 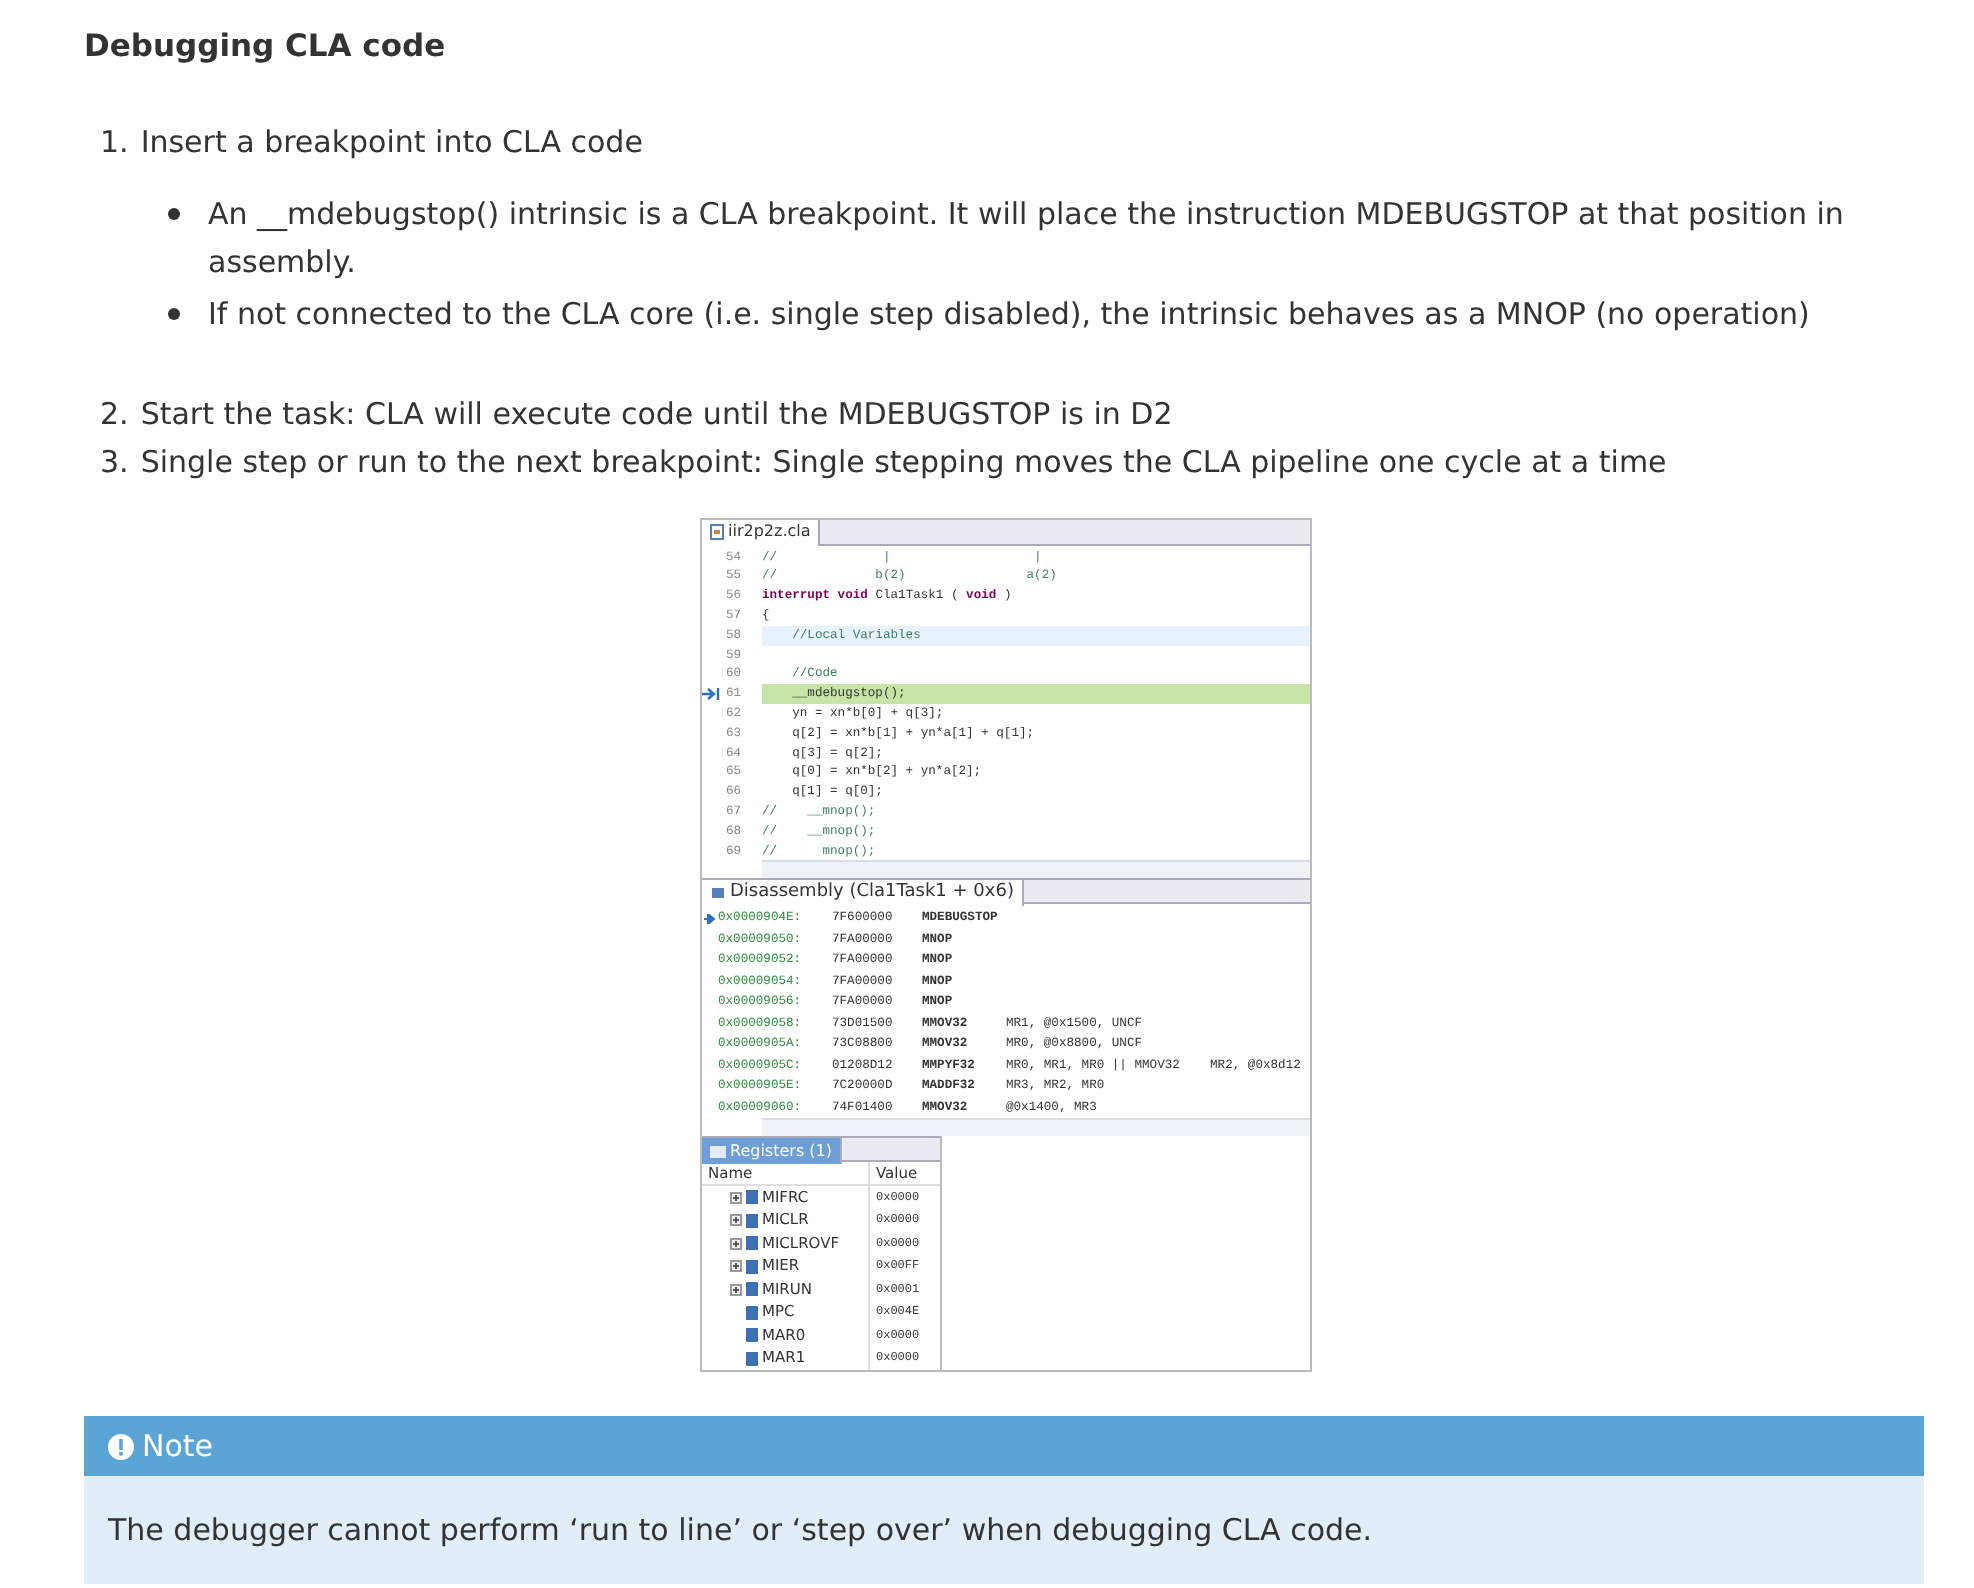 What do you see at coordinates (1009, 314) in the screenshot?
I see `bullet-text: If not connected to the CLA core (i.e. single step disabled), the intrinsic behaves as a MNOP (no operation)` at bounding box center [1009, 314].